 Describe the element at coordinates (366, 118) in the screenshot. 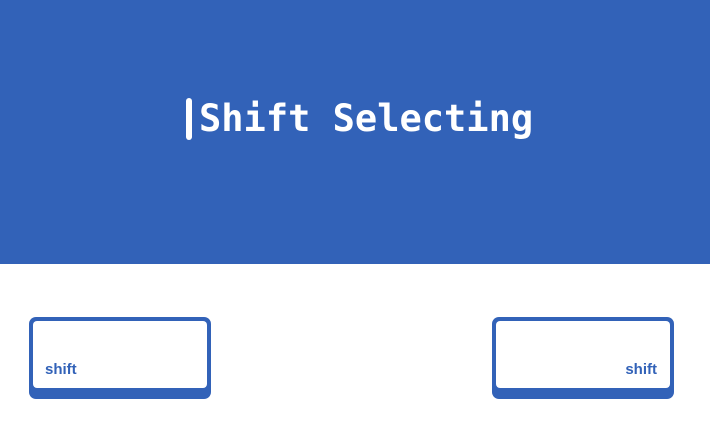

I see `page-title: Shift Selecting` at that location.